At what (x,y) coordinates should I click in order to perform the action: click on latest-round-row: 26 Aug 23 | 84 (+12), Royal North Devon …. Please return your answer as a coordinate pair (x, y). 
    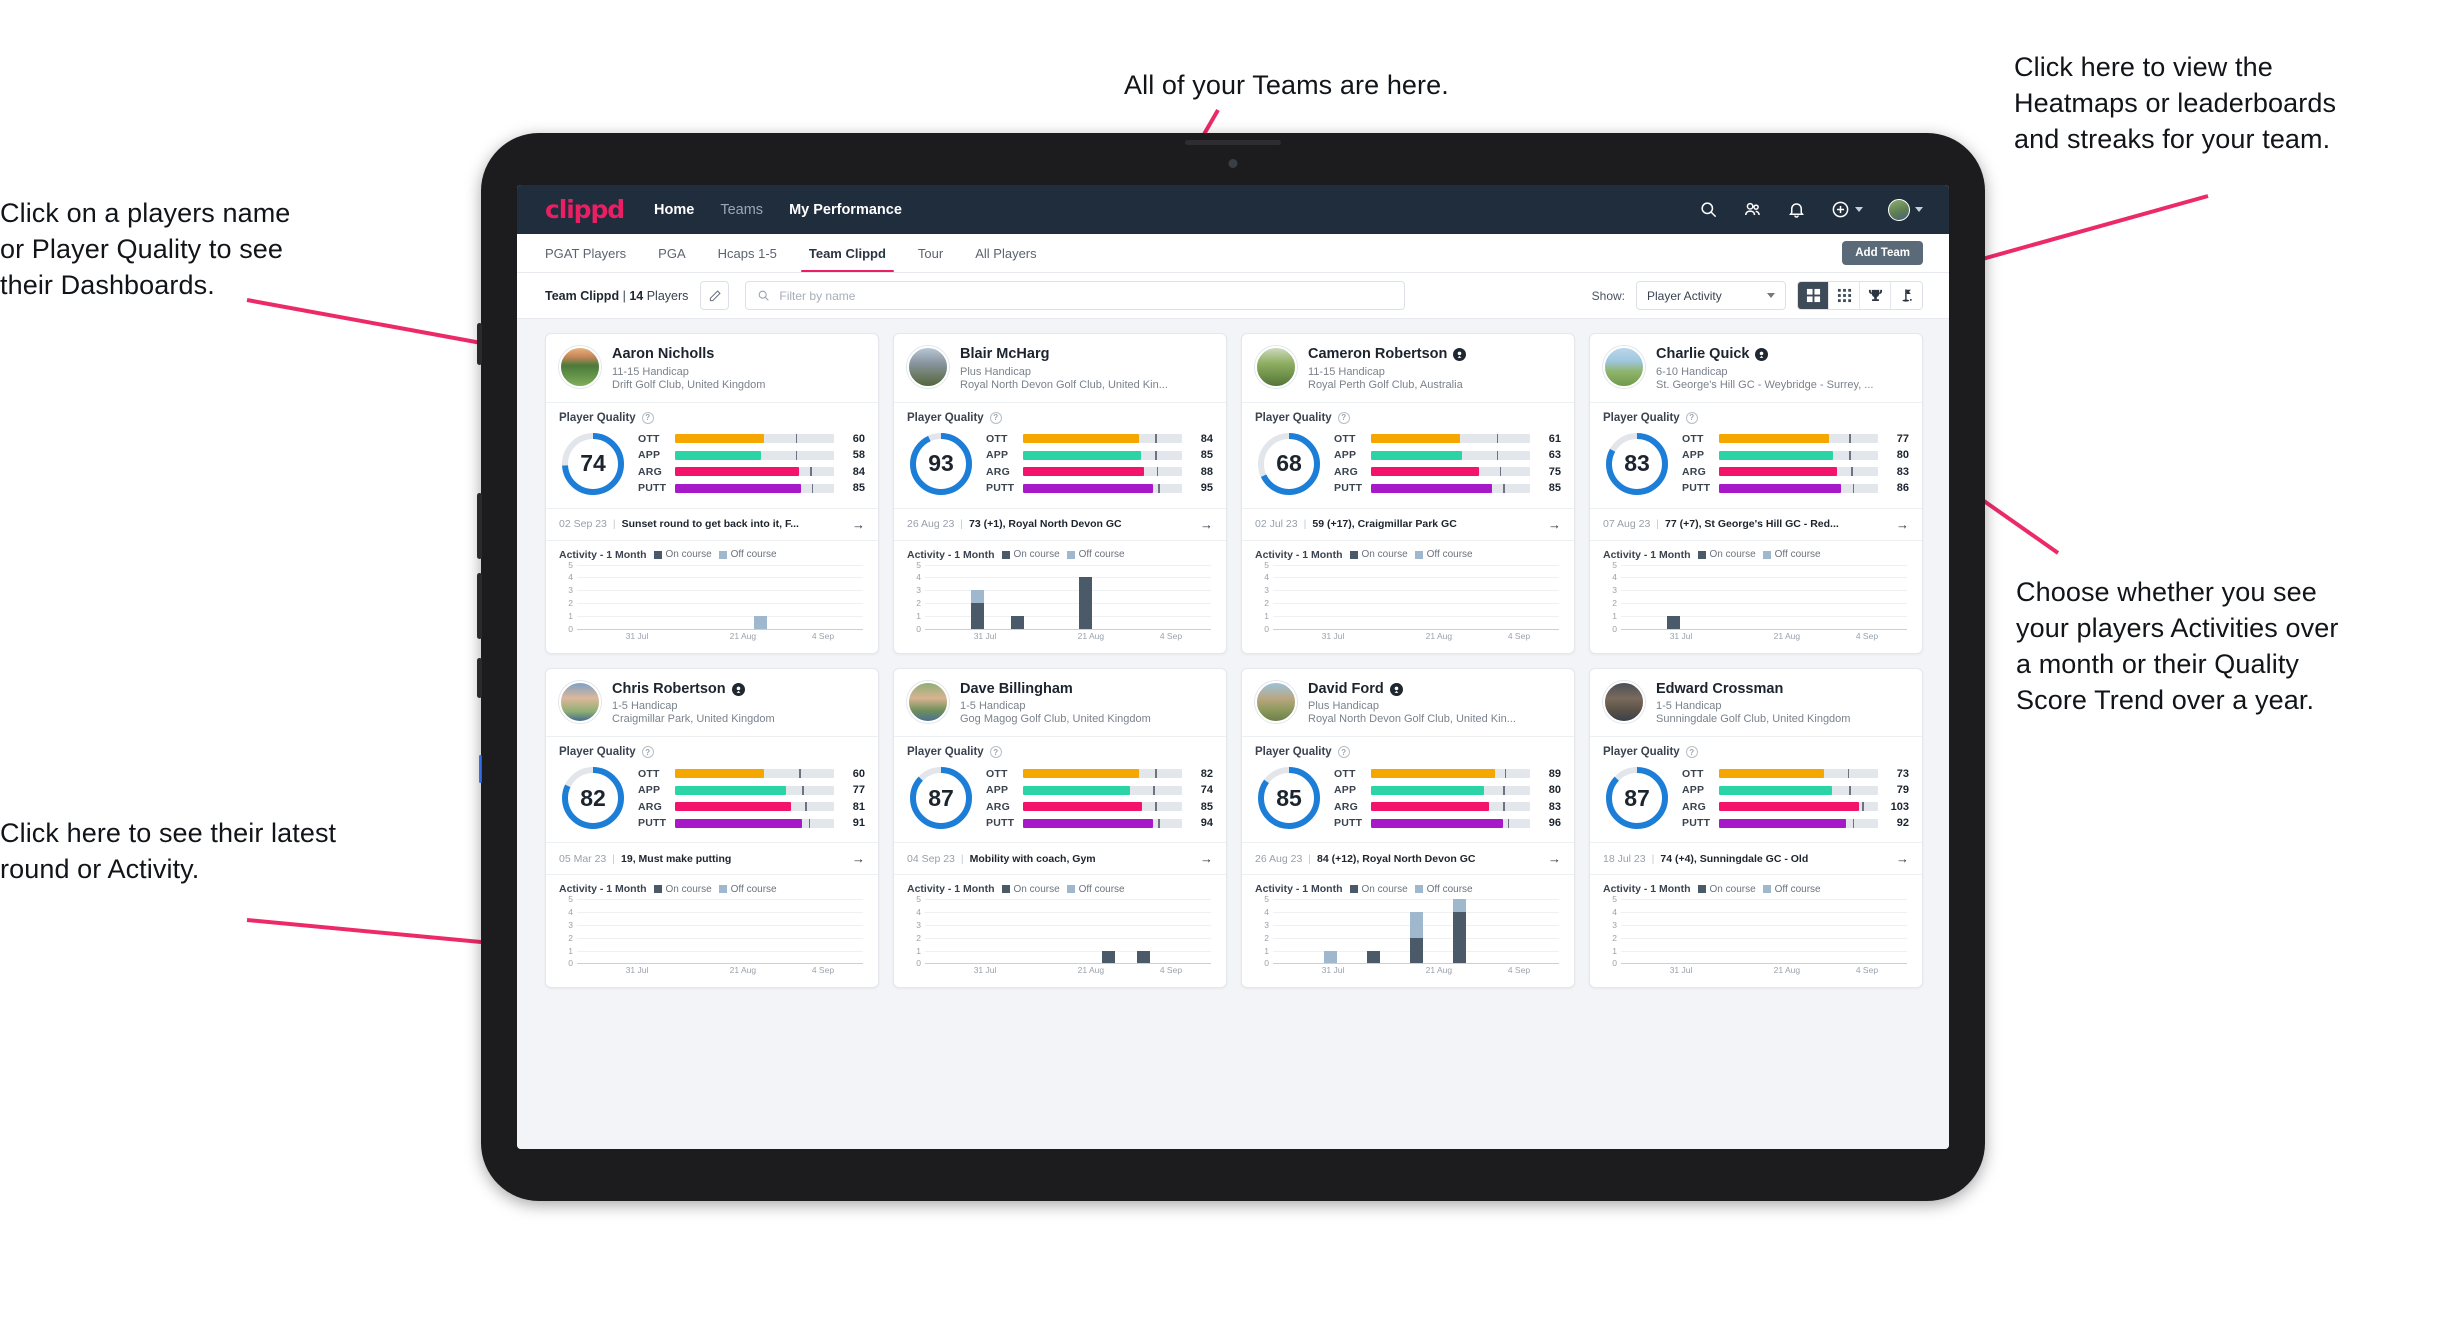
    Looking at the image, I should click on (1408, 858).